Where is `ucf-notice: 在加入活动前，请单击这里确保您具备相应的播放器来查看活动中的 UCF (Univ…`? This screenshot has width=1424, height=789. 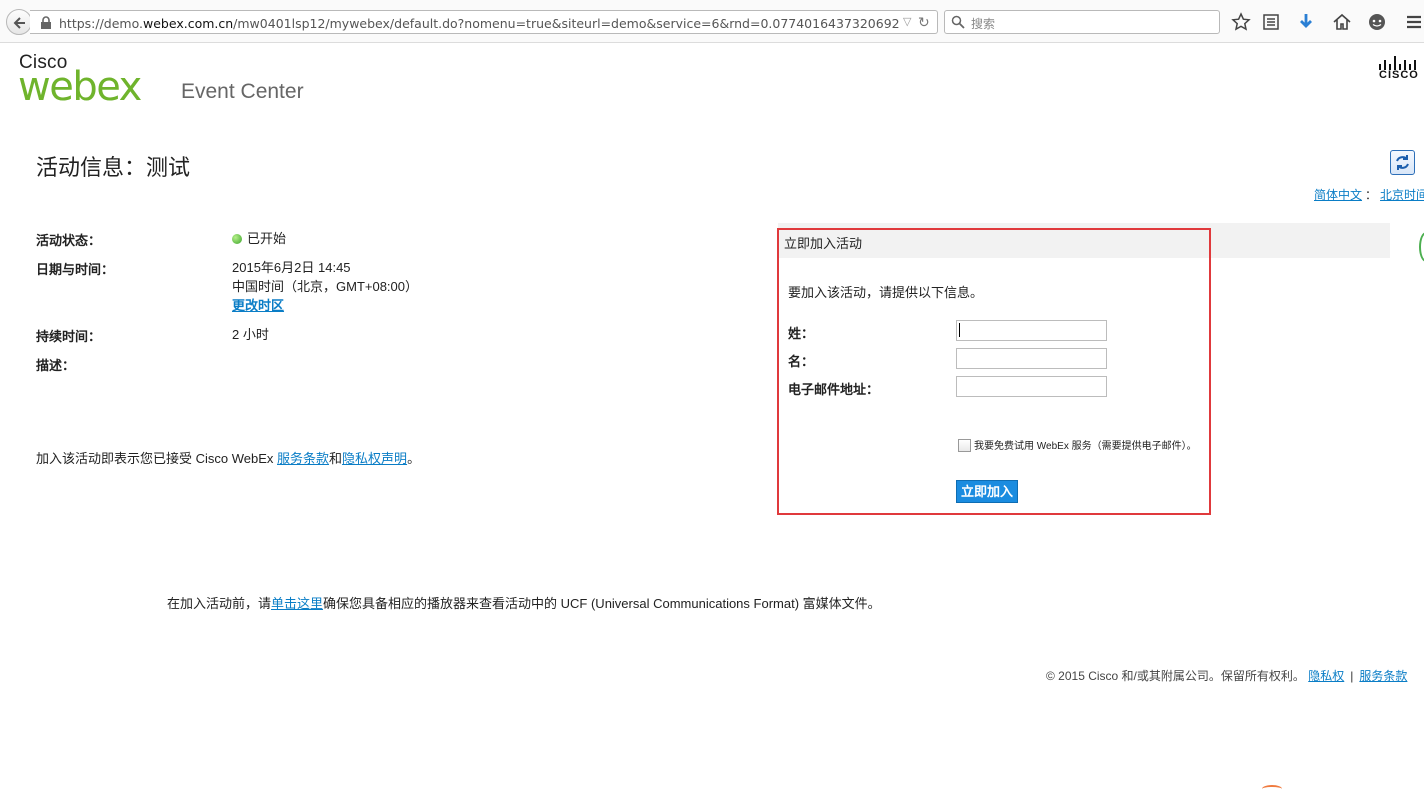 ucf-notice: 在加入活动前，请单击这里确保您具备相应的播放器来查看活动中的 UCF (Univ… is located at coordinates (524, 602).